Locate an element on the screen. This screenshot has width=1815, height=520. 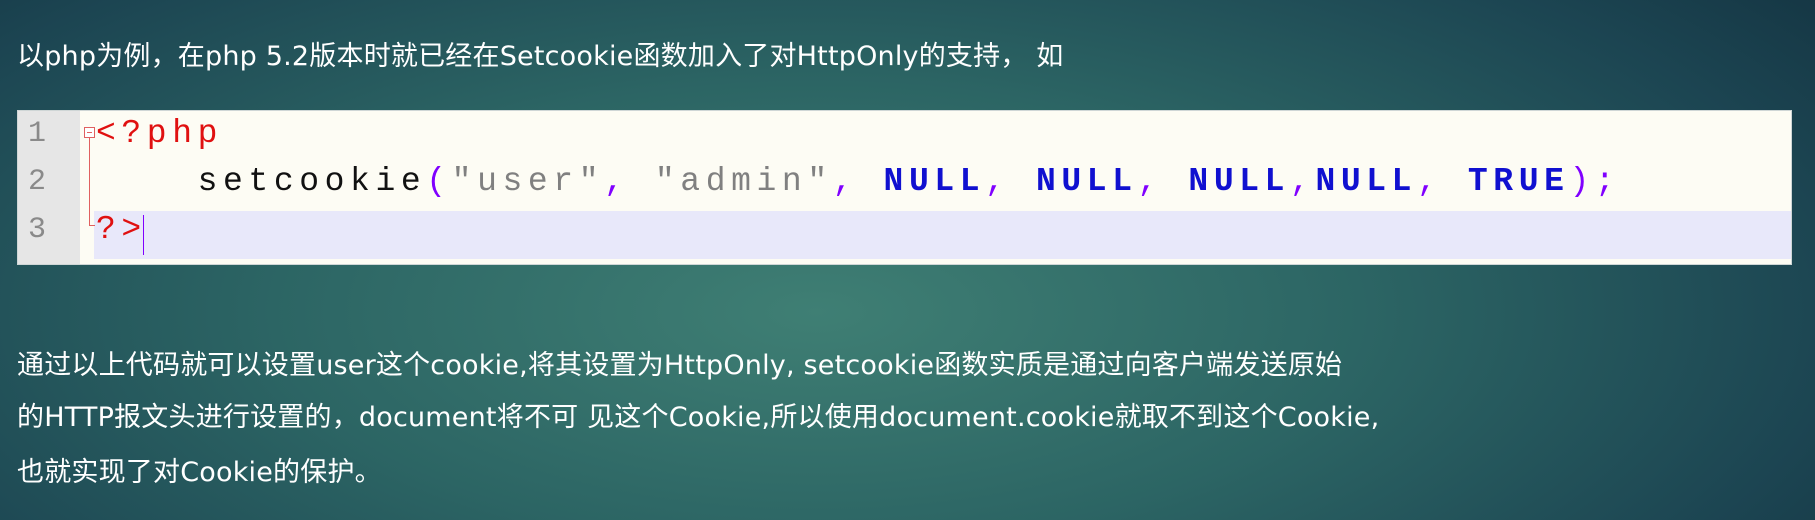
paren: ( is located at coordinates (439, 181).